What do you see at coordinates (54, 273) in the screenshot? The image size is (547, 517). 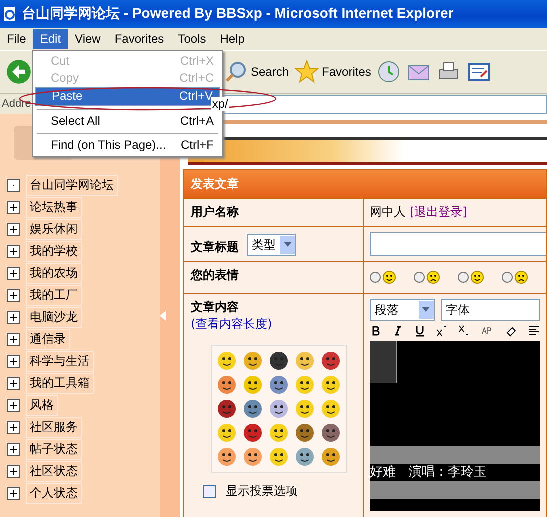 I see `sidebar-item: 我的农场` at bounding box center [54, 273].